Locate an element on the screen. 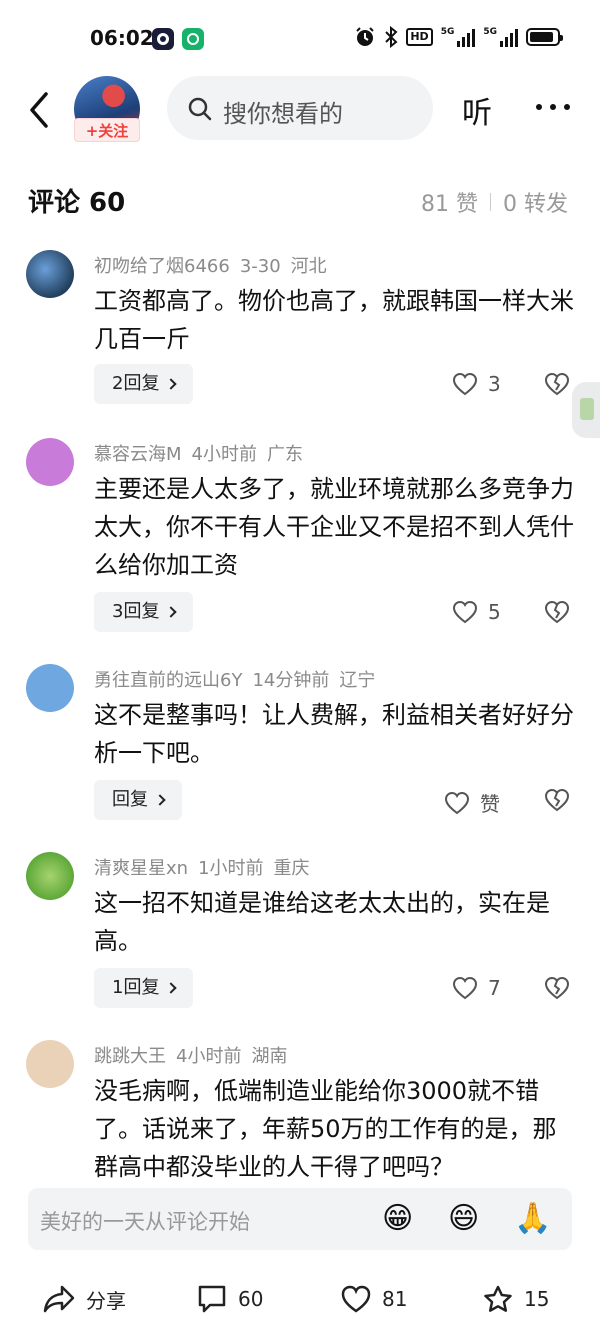 This screenshot has height=1340, width=600. search-icon is located at coordinates (200, 109).